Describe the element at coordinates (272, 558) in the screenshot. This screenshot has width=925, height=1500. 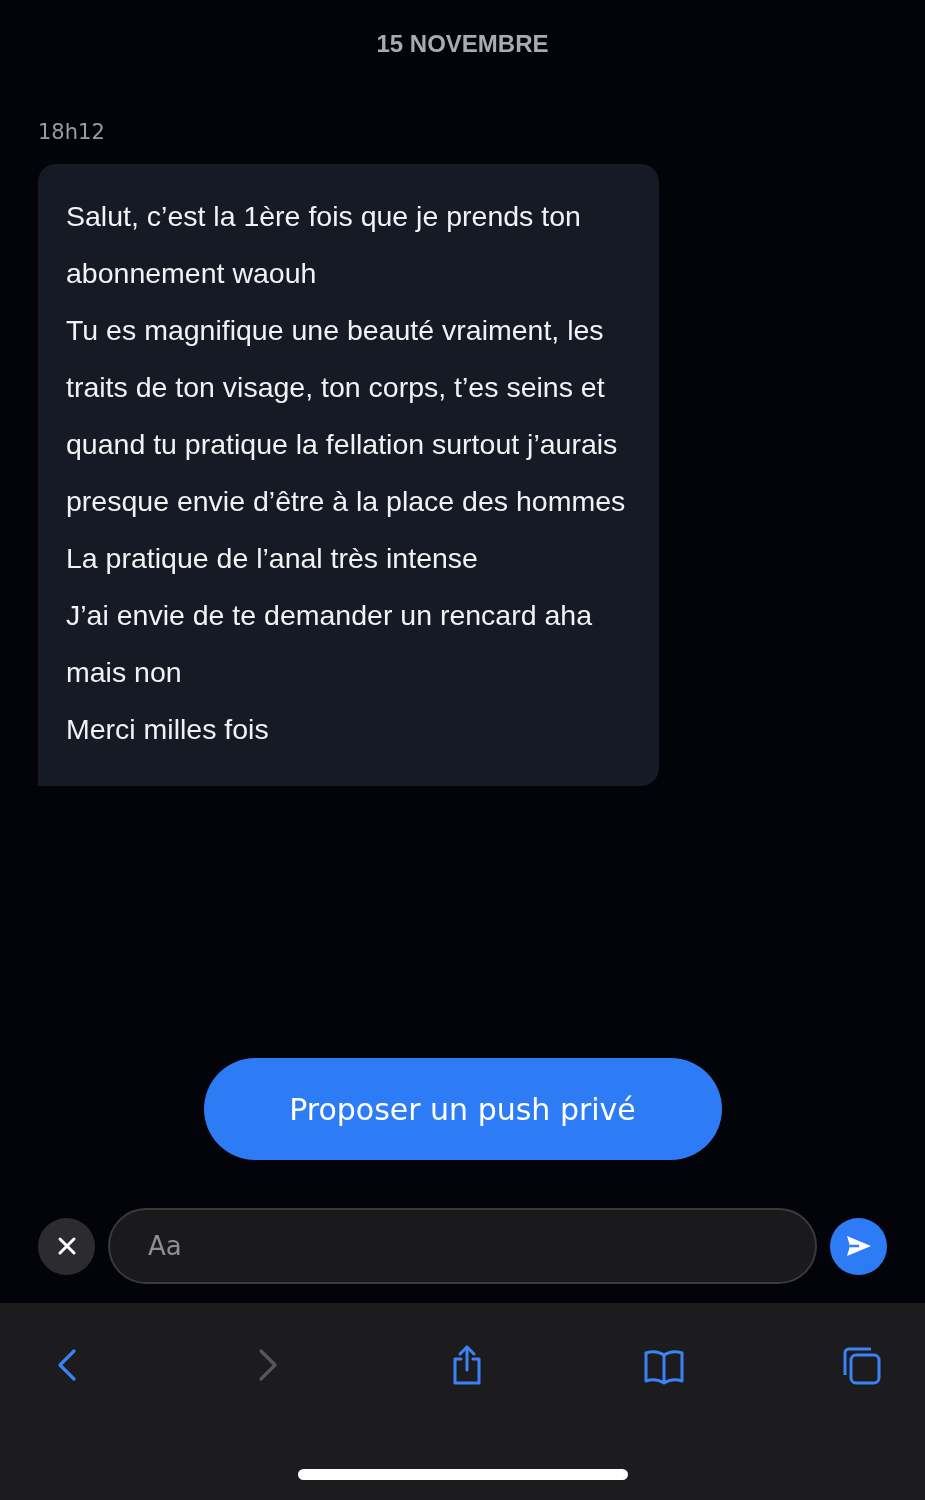
I see `message-text: La pratique de l’anal très intense` at that location.